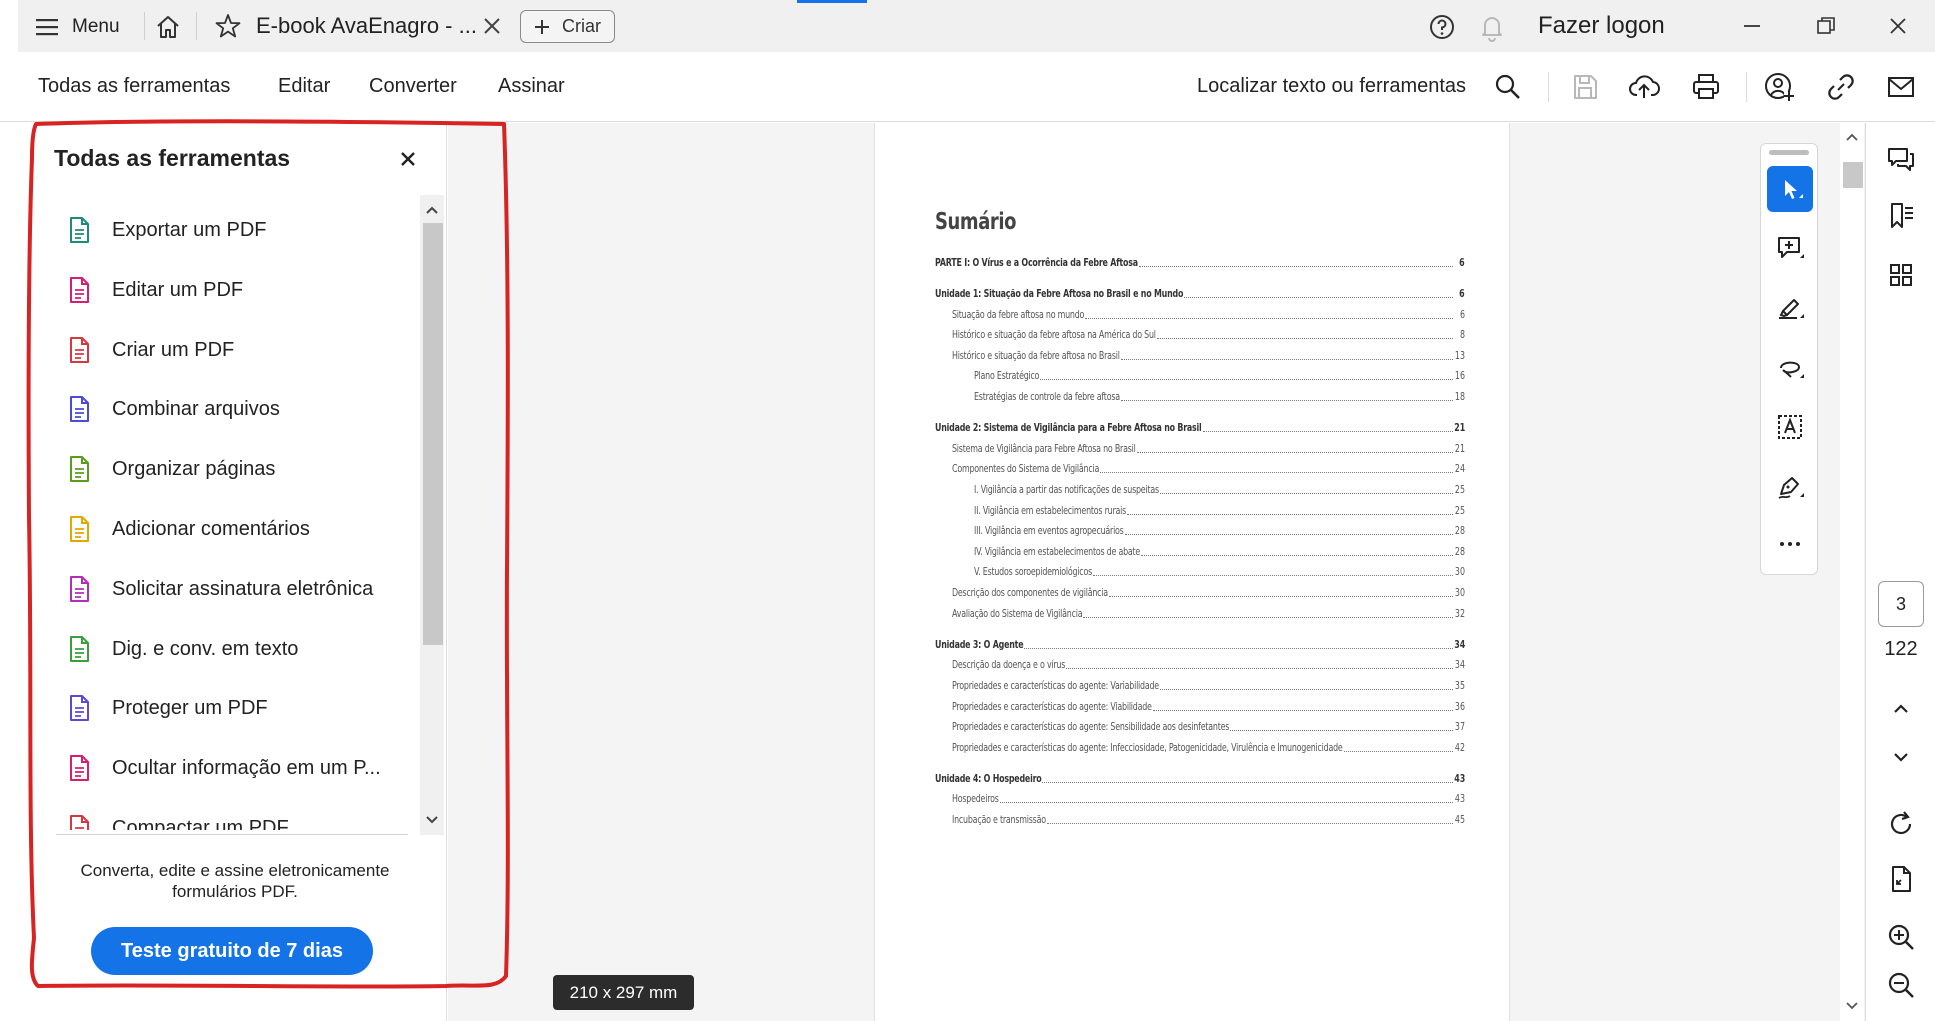 This screenshot has width=1935, height=1021. What do you see at coordinates (1790, 308) in the screenshot?
I see `highlight-tool-button` at bounding box center [1790, 308].